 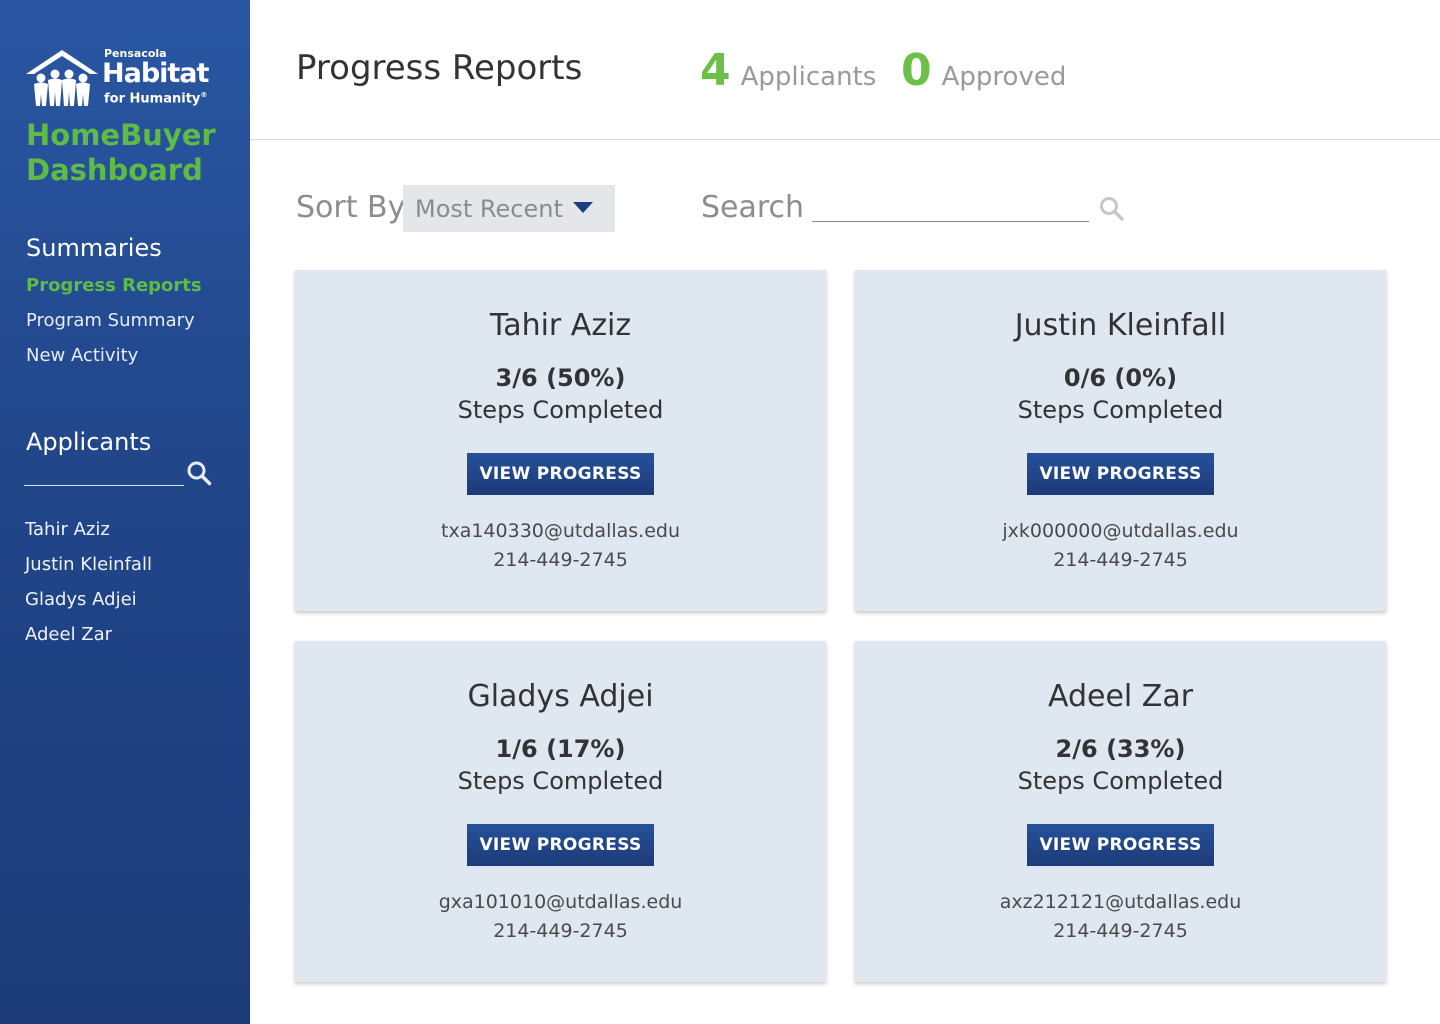 What do you see at coordinates (114, 359) in the screenshot?
I see `nav-item-new-activity: New Activity` at bounding box center [114, 359].